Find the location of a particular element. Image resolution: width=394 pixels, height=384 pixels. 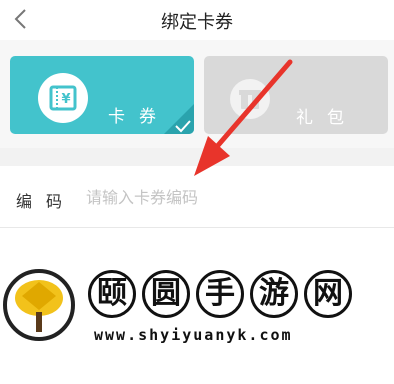

brand-char: 颐 is located at coordinates (112, 294).